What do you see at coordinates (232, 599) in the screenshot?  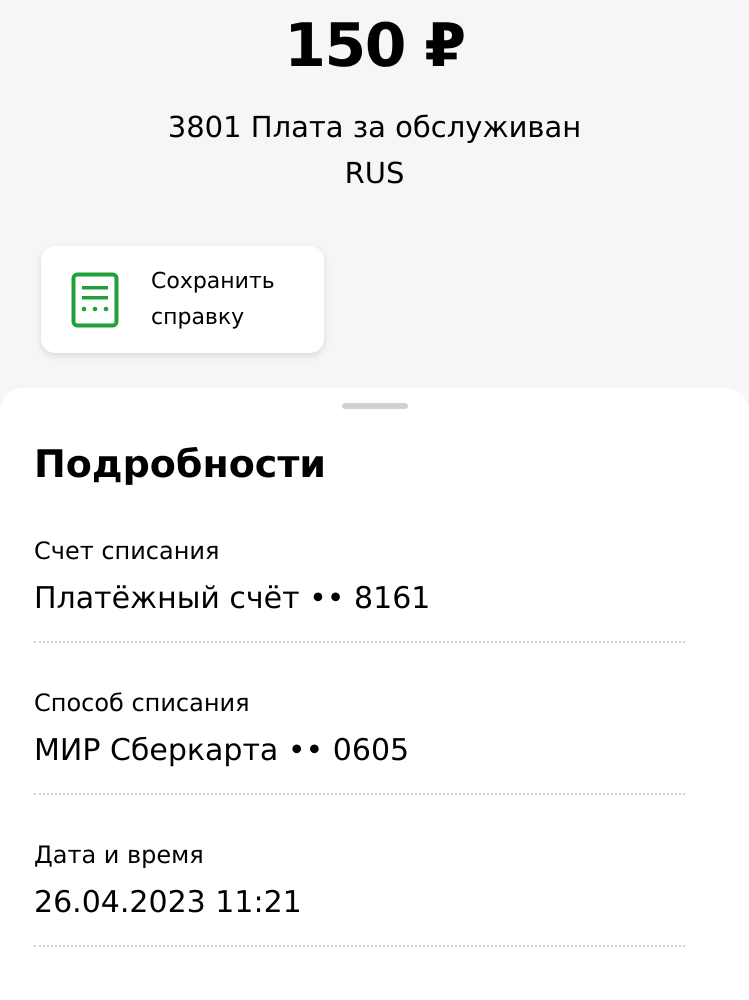 I see `detail-value: Платёжный счёт •• 8161` at bounding box center [232, 599].